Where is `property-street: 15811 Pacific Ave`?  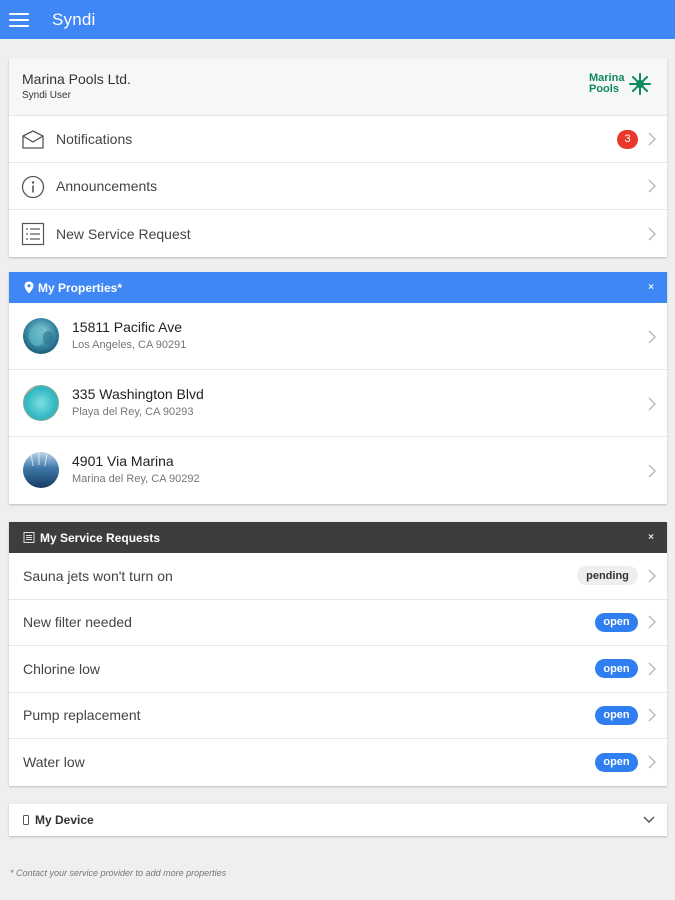
property-street: 15811 Pacific Ave is located at coordinates (127, 327).